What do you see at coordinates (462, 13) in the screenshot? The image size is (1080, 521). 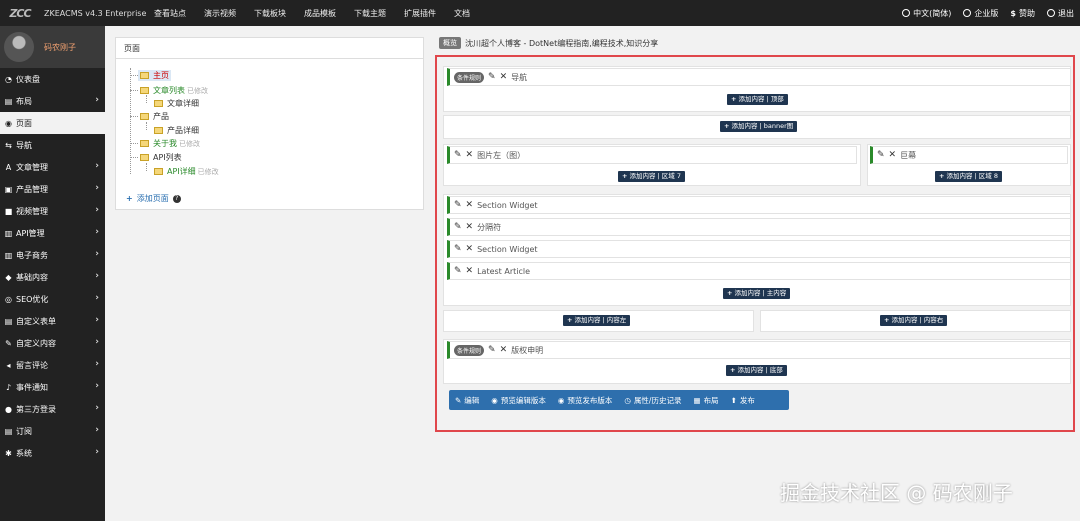 I see `nav-docs: 文档` at bounding box center [462, 13].